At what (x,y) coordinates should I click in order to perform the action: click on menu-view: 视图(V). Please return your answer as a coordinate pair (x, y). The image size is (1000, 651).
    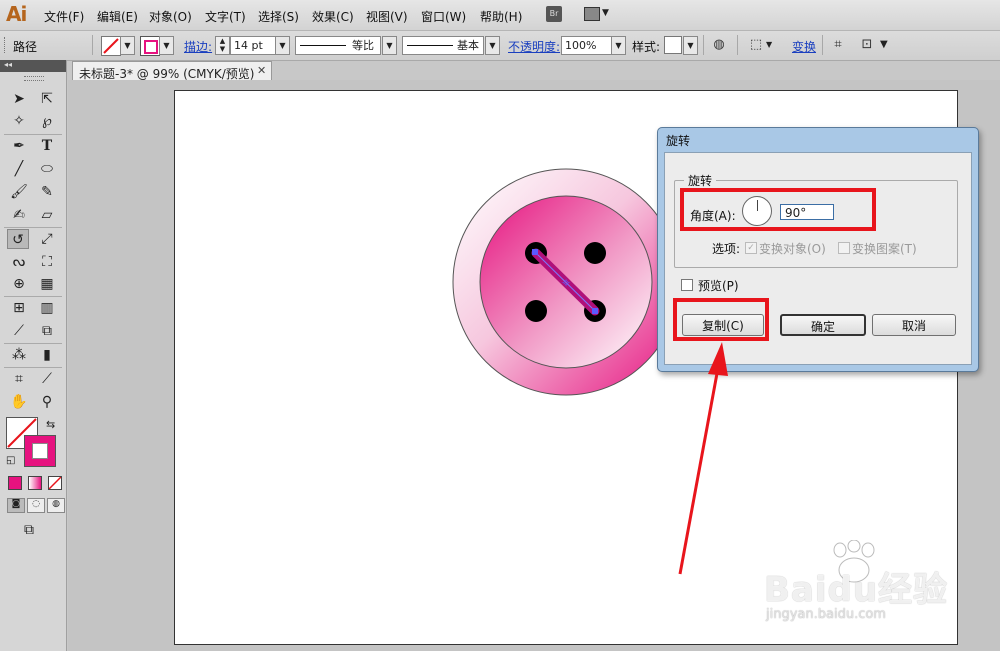
    Looking at the image, I should click on (387, 16).